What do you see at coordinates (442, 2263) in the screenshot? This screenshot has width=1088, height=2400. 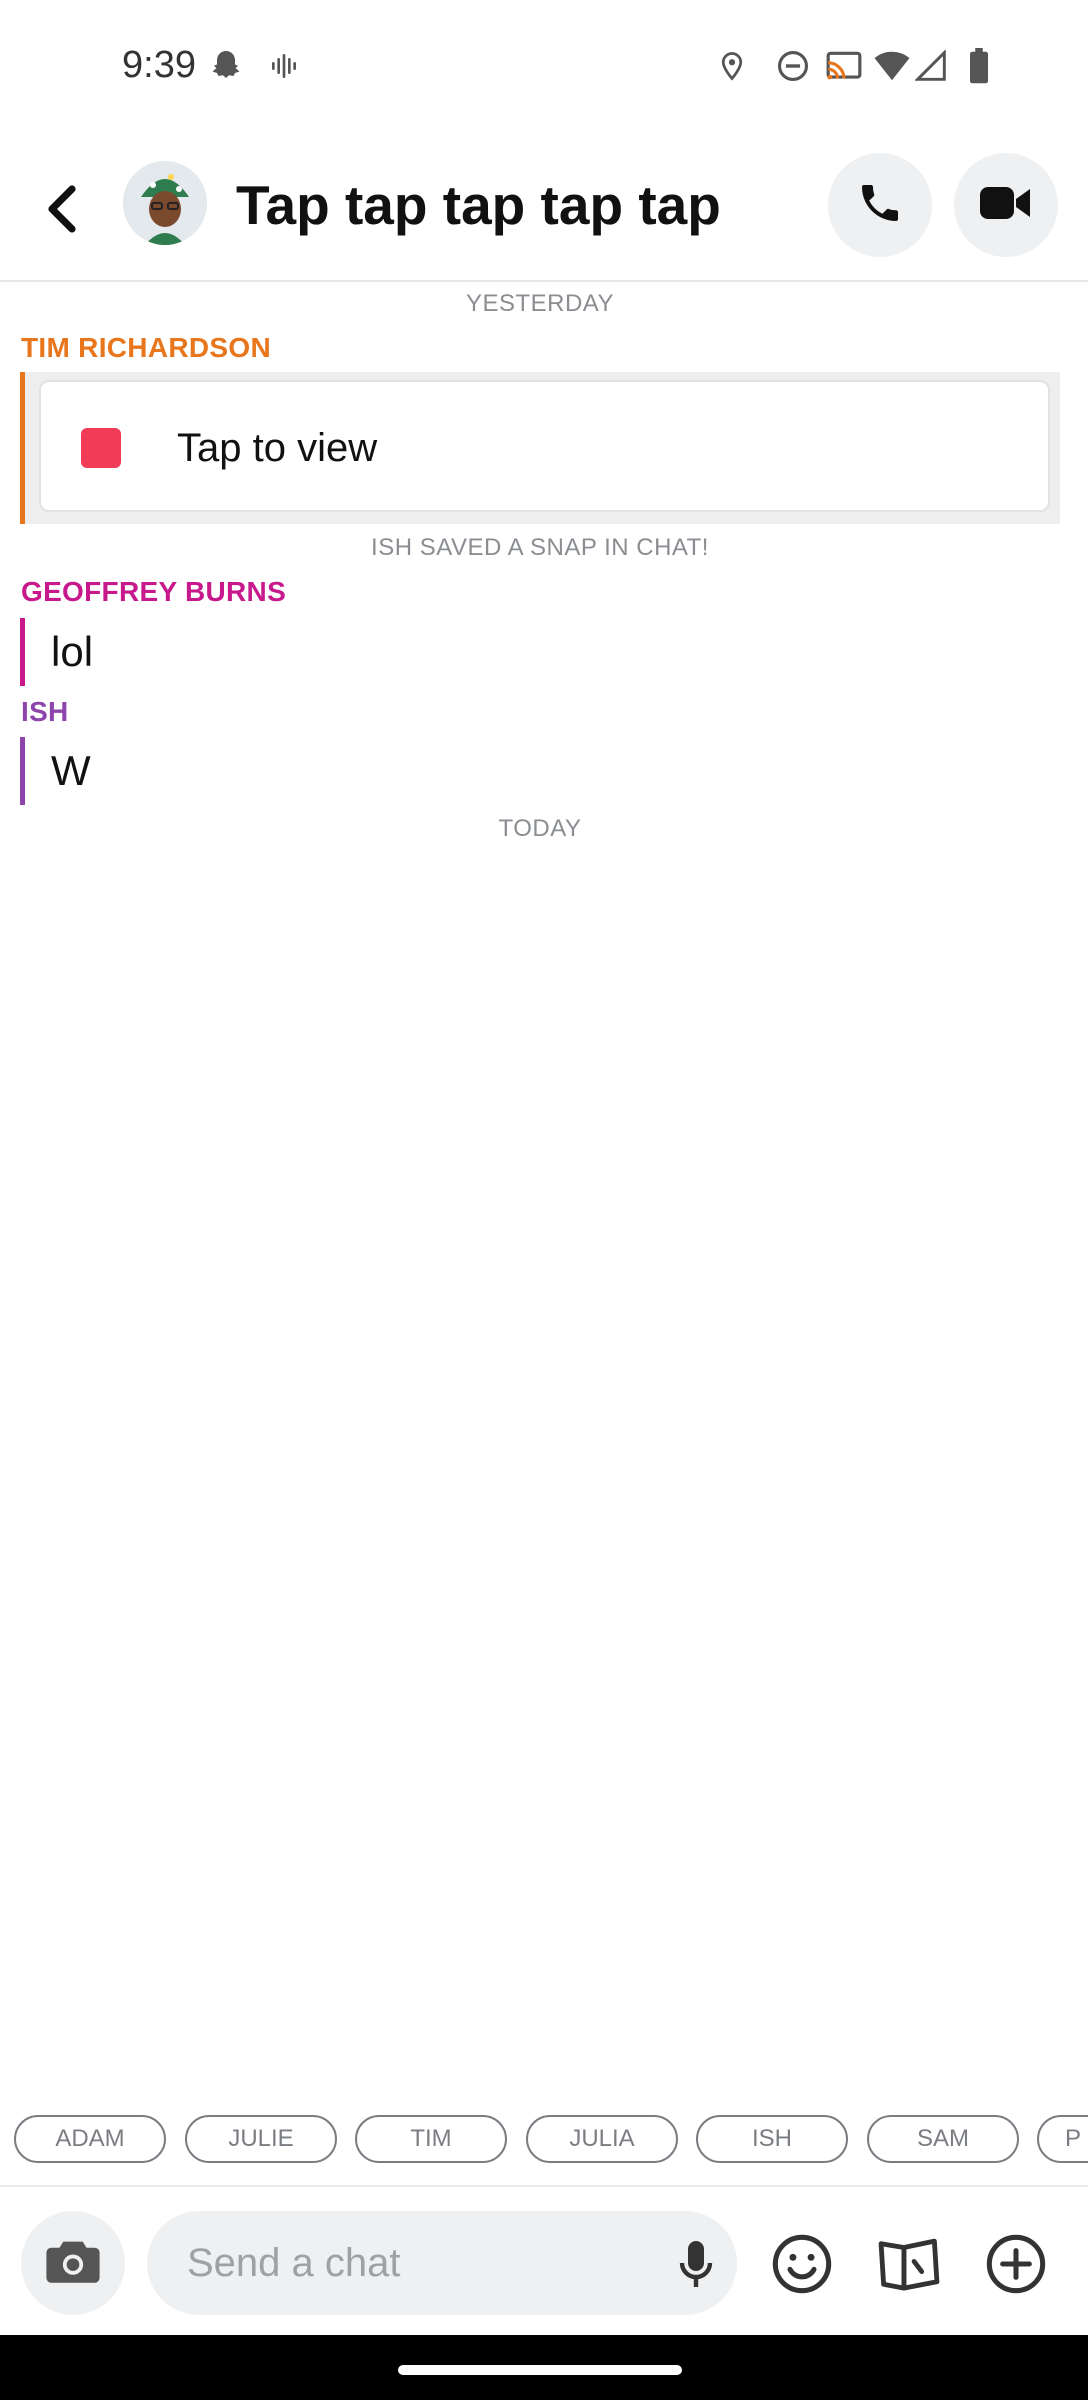 I see `chat-input` at bounding box center [442, 2263].